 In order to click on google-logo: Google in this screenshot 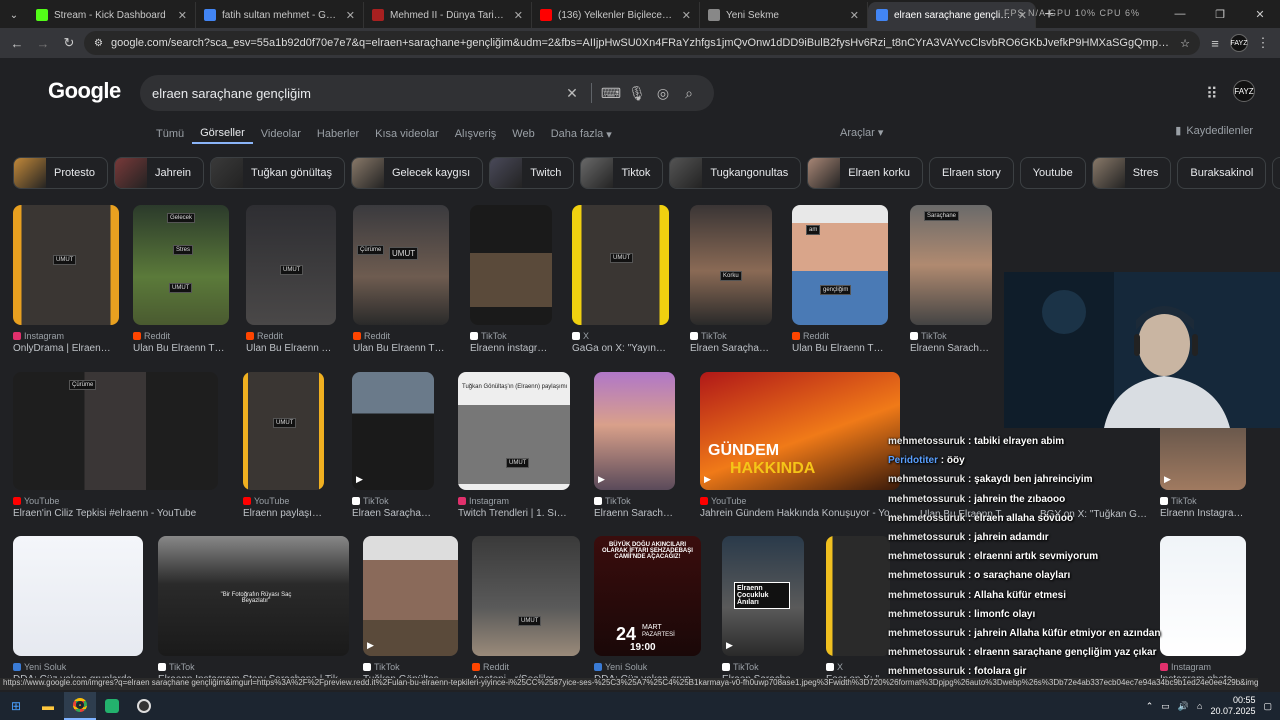, I will do `click(84, 91)`.